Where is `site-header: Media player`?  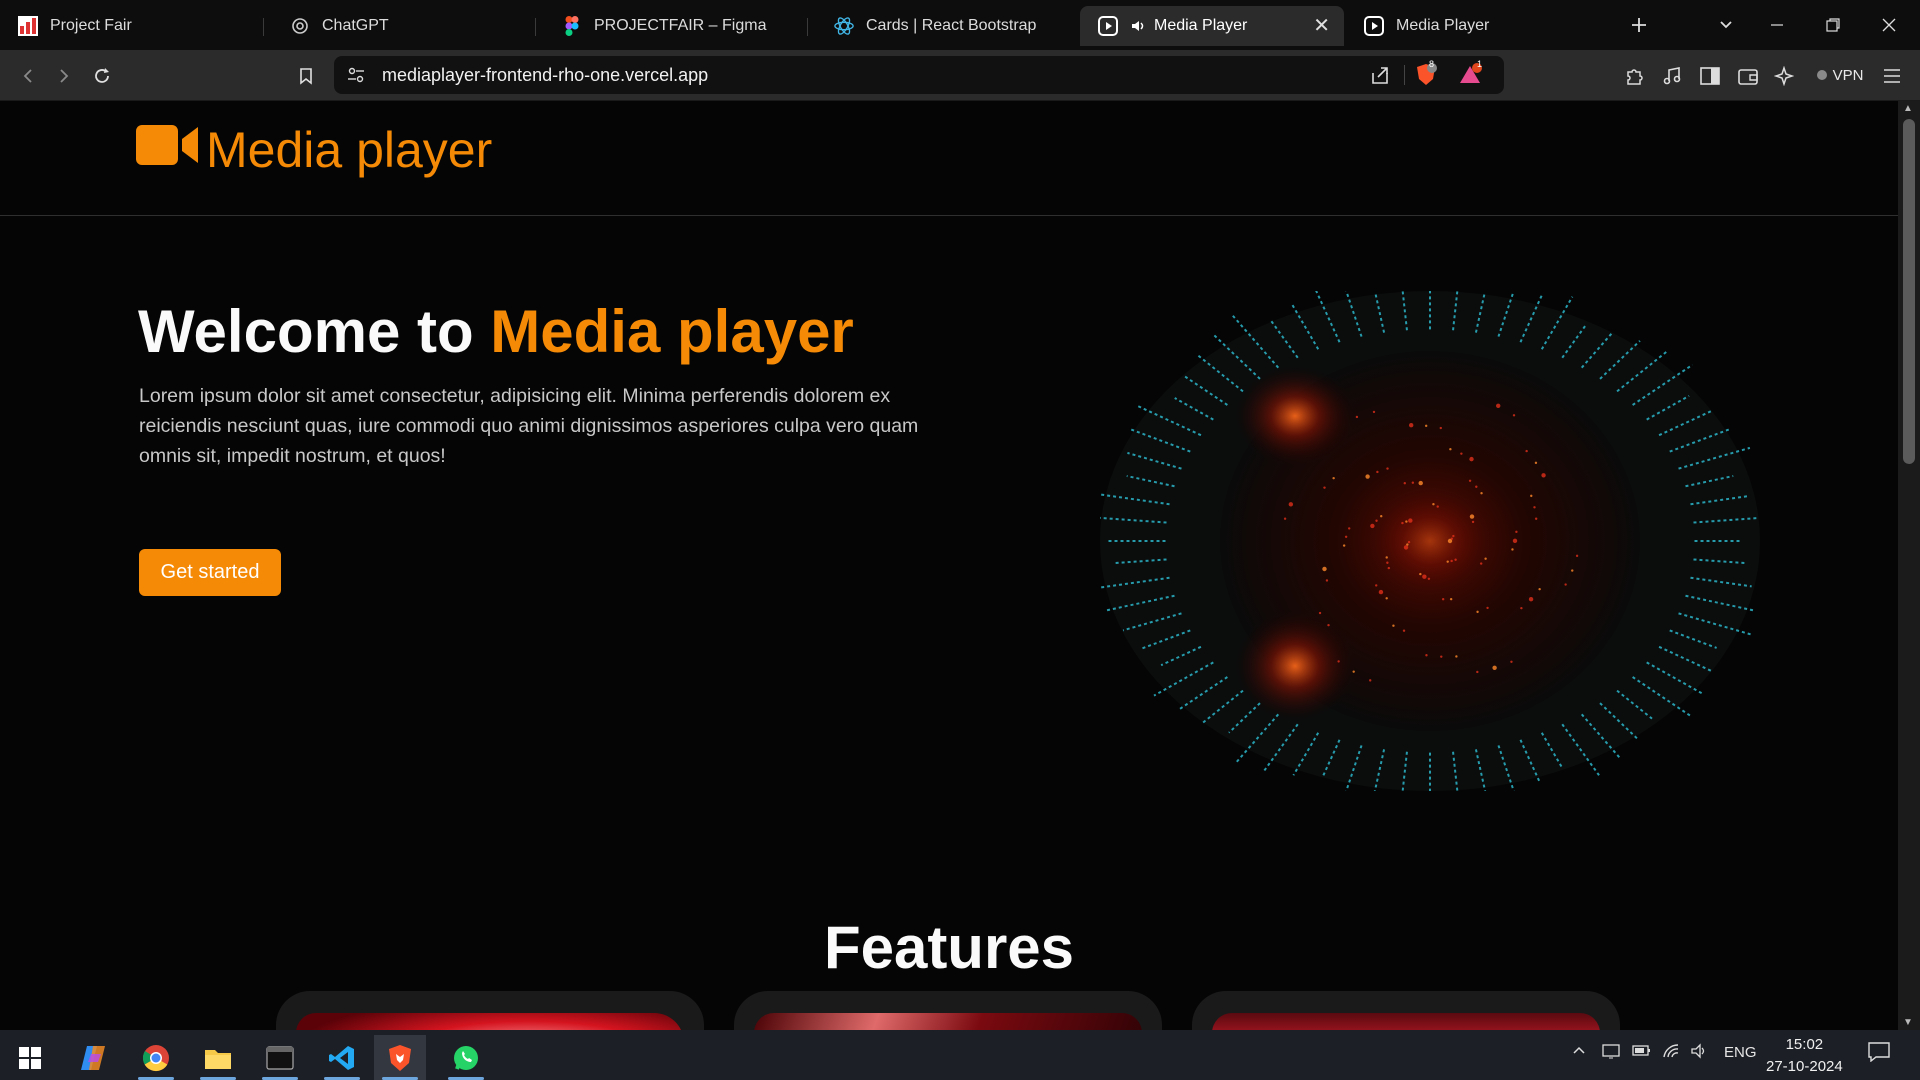 site-header: Media player is located at coordinates (949, 158).